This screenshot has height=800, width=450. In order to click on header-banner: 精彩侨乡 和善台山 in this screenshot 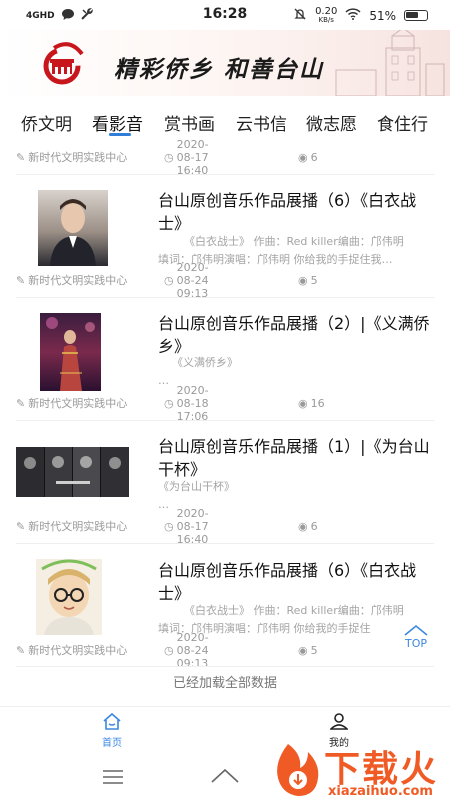, I will do `click(225, 63)`.